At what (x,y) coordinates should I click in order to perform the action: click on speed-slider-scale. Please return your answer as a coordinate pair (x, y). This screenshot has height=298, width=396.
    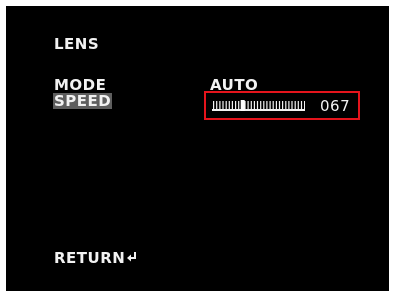
    Looking at the image, I should click on (258, 105).